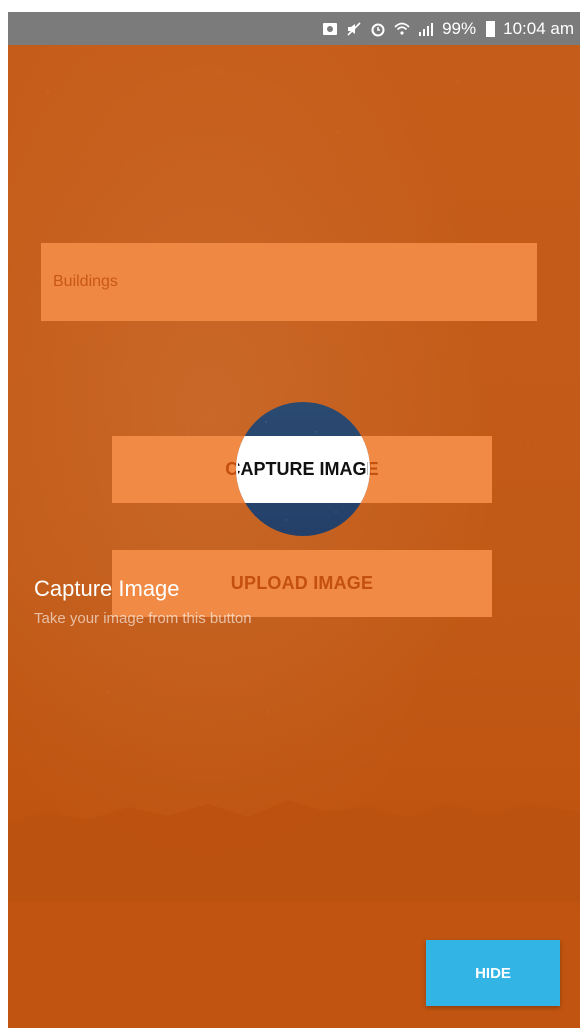 The width and height of the screenshot is (580, 1028). I want to click on mountain-silhouette, so click(294, 851).